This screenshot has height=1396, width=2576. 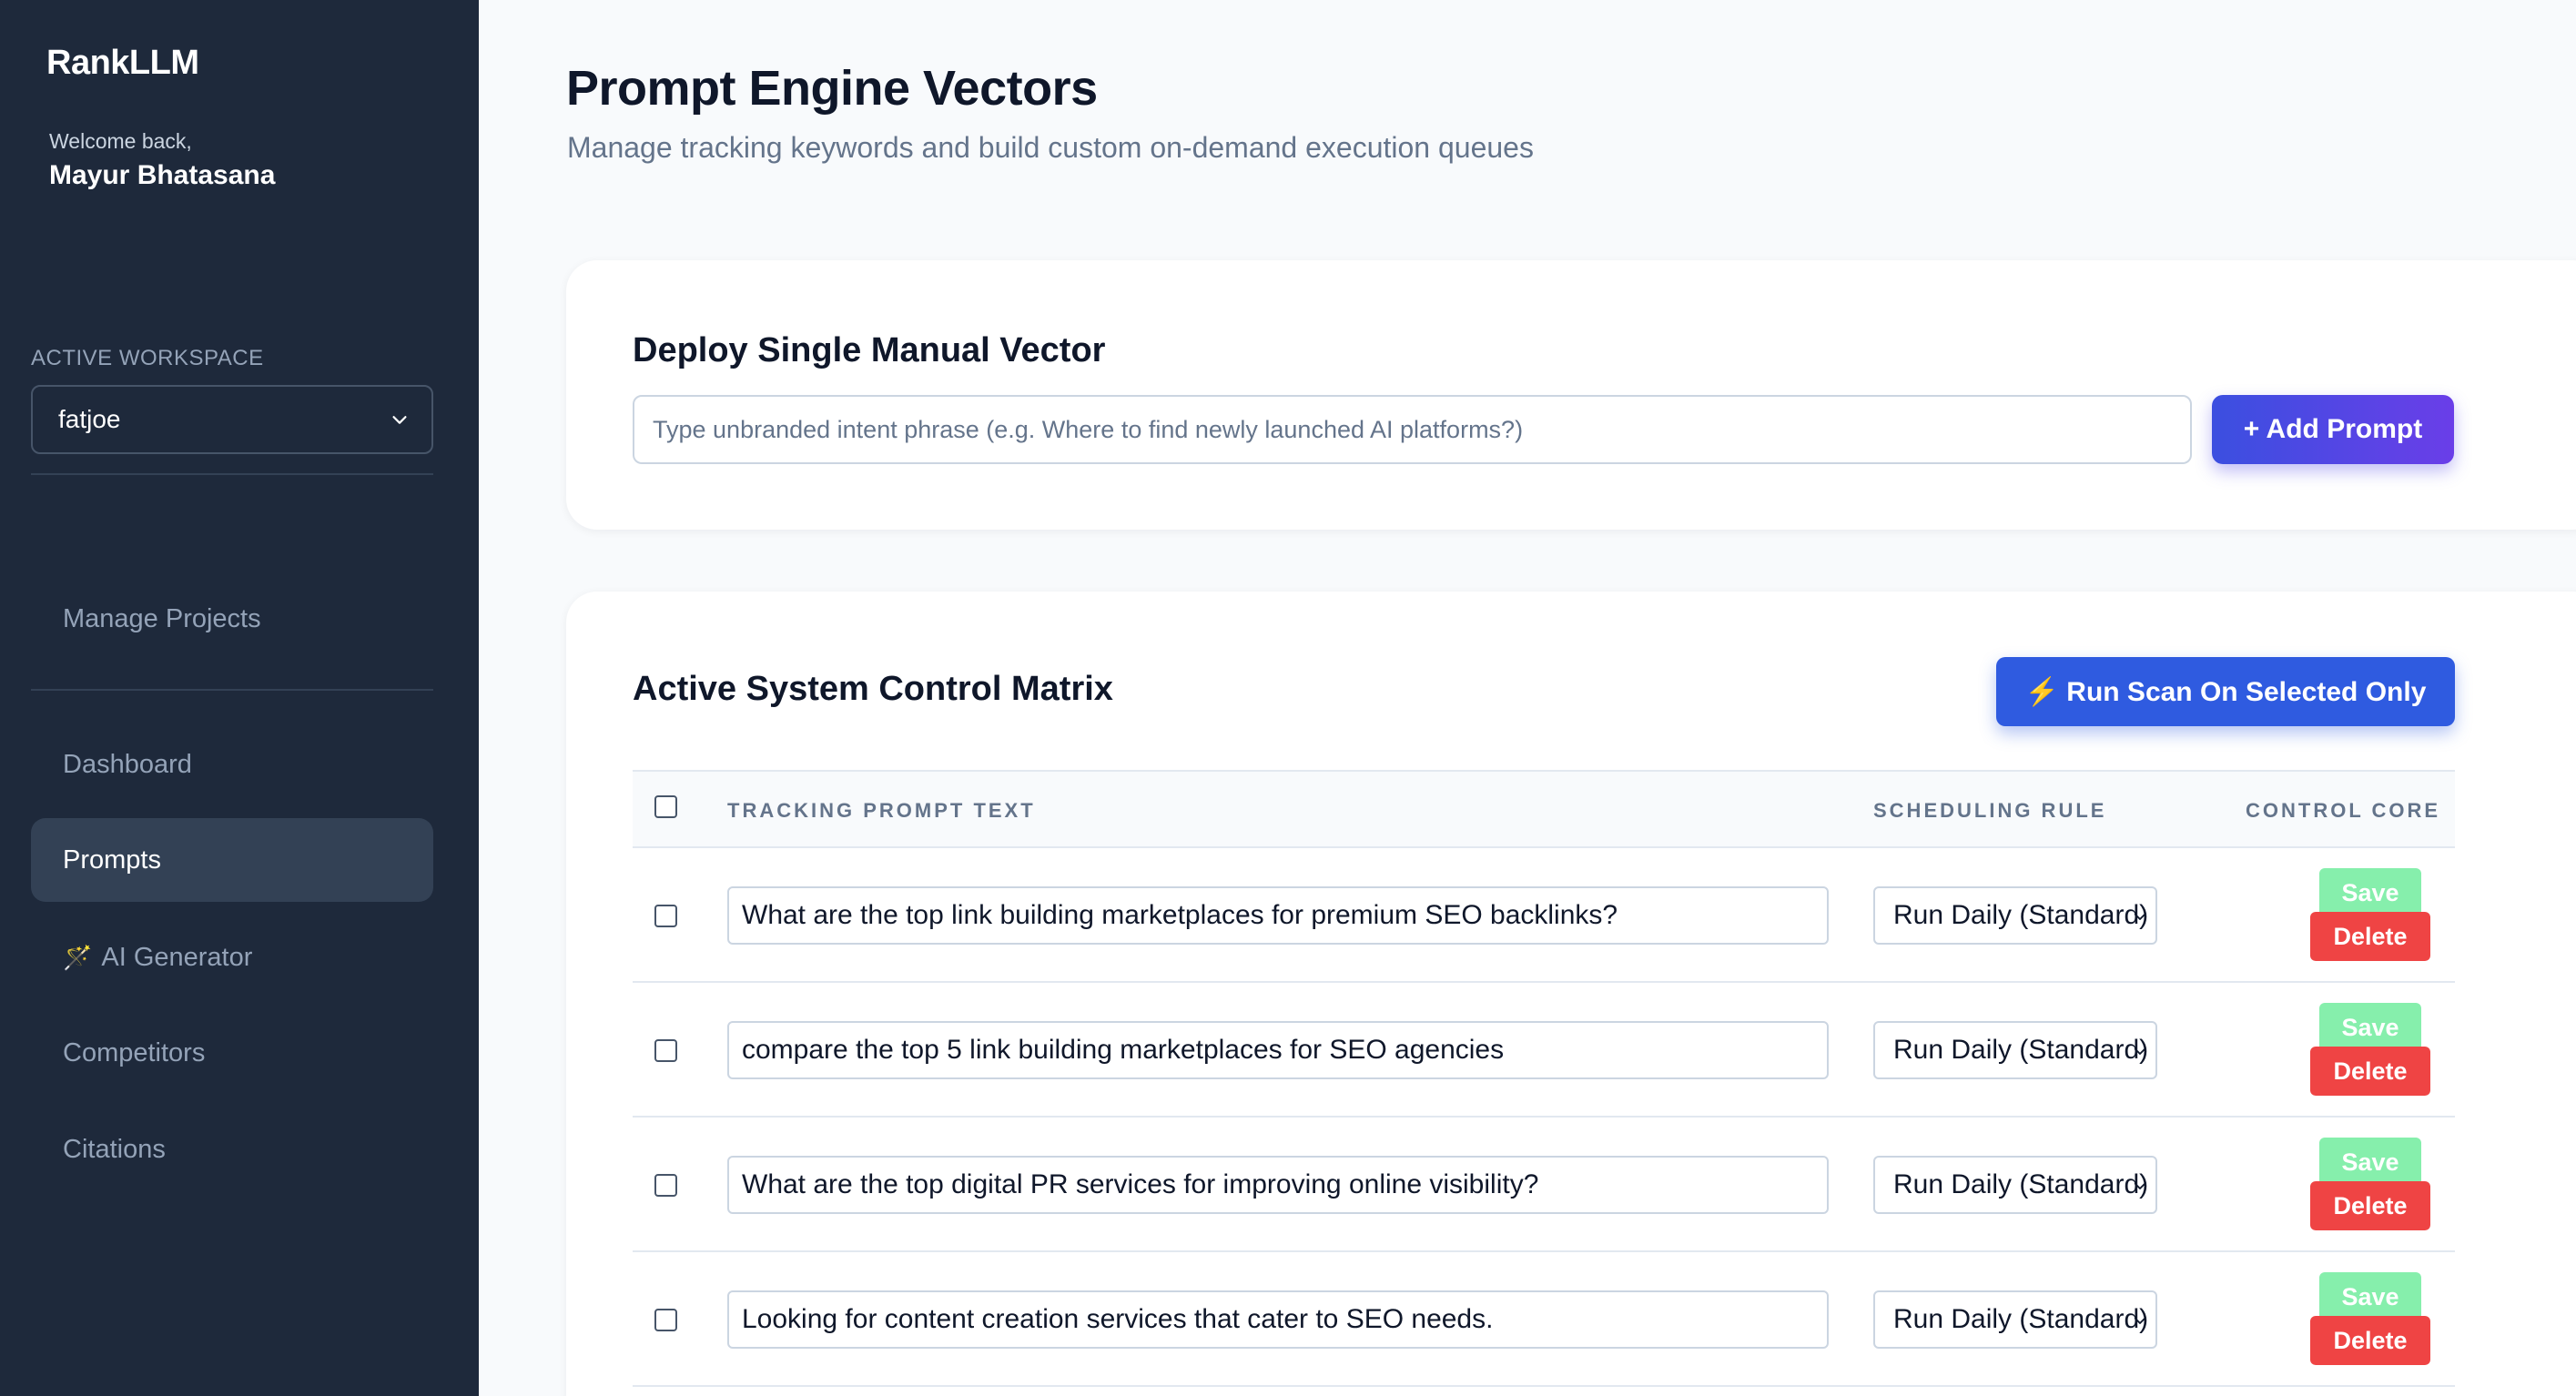 I want to click on nav-item-label: Citations, so click(x=114, y=1149).